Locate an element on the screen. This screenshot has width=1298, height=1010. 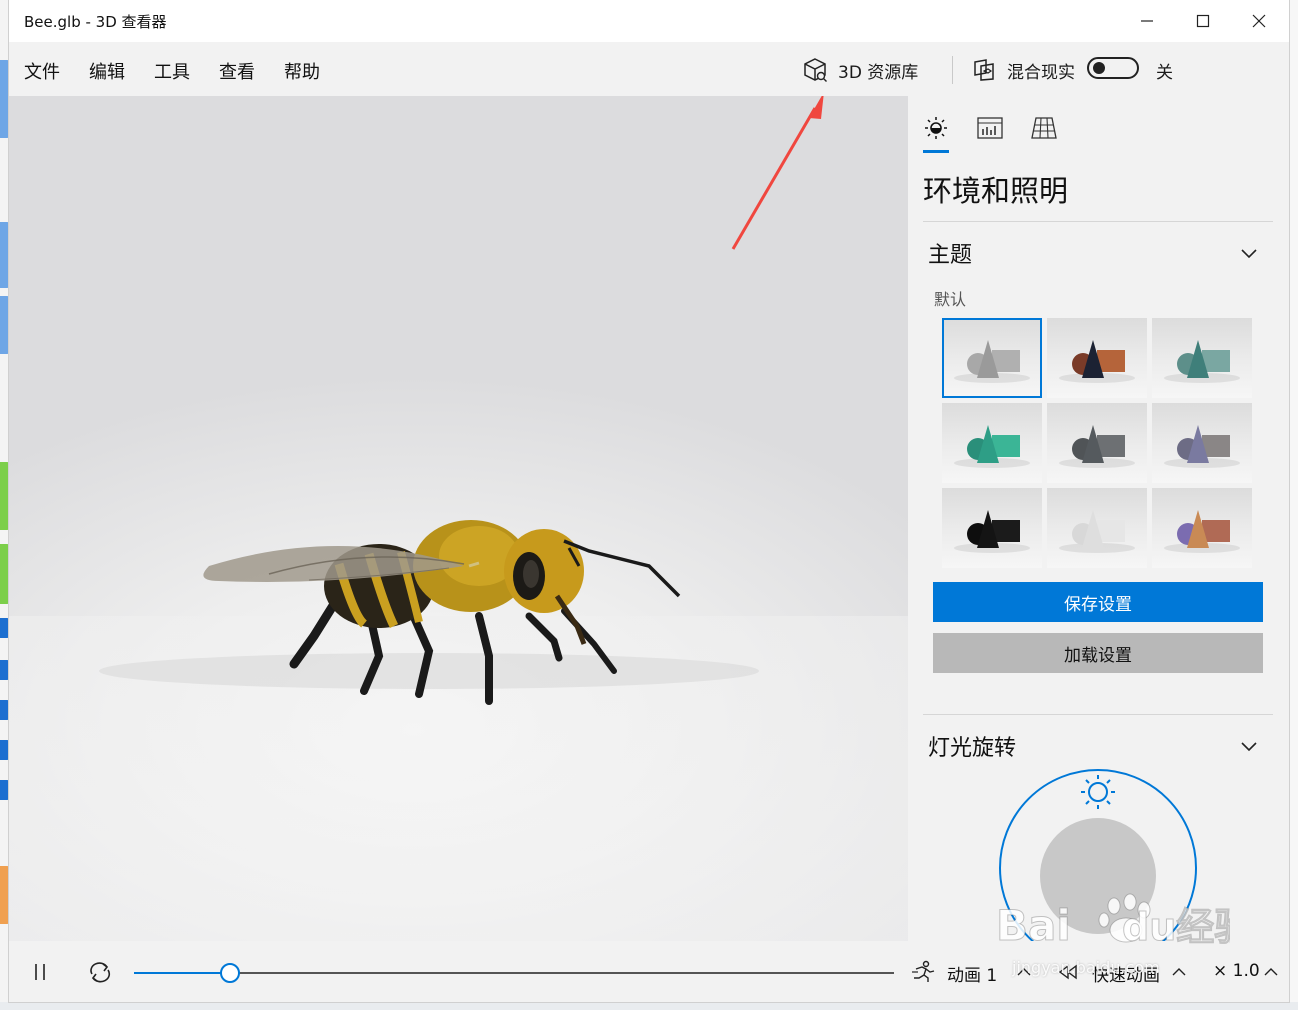
pause-button is located at coordinates (40, 972).